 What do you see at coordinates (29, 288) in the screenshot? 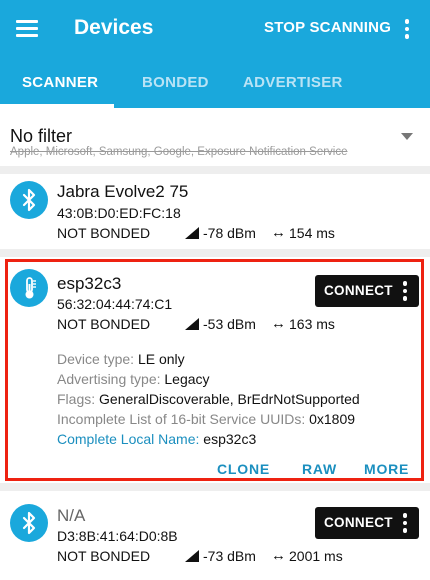
I see `thermometer-icon` at bounding box center [29, 288].